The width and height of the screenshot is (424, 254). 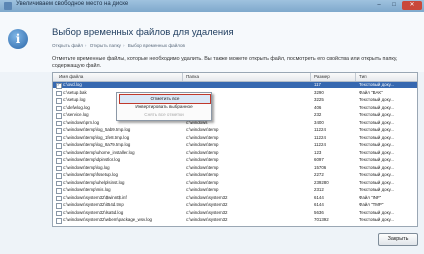 I want to click on info-icon: i, so click(x=18, y=39).